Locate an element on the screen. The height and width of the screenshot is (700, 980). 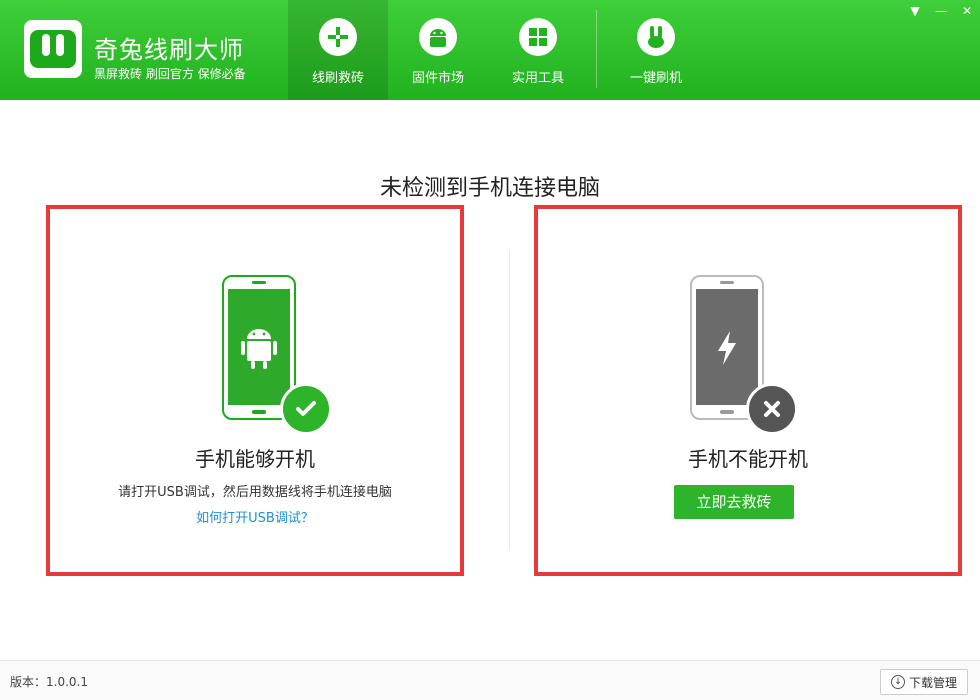
nav-tab-firmware-market: 固件市场 is located at coordinates (438, 50).